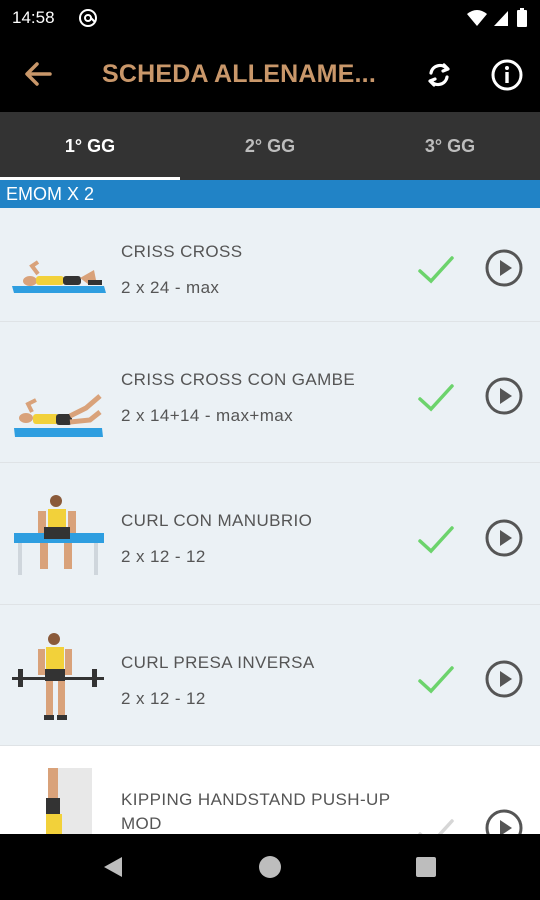  Describe the element at coordinates (38, 74) in the screenshot. I see `back-arrow-icon` at that location.